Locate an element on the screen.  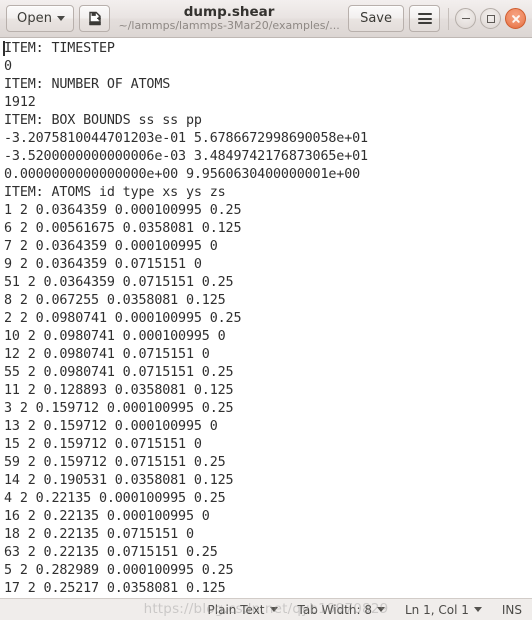
maximize-icon is located at coordinates (490, 18).